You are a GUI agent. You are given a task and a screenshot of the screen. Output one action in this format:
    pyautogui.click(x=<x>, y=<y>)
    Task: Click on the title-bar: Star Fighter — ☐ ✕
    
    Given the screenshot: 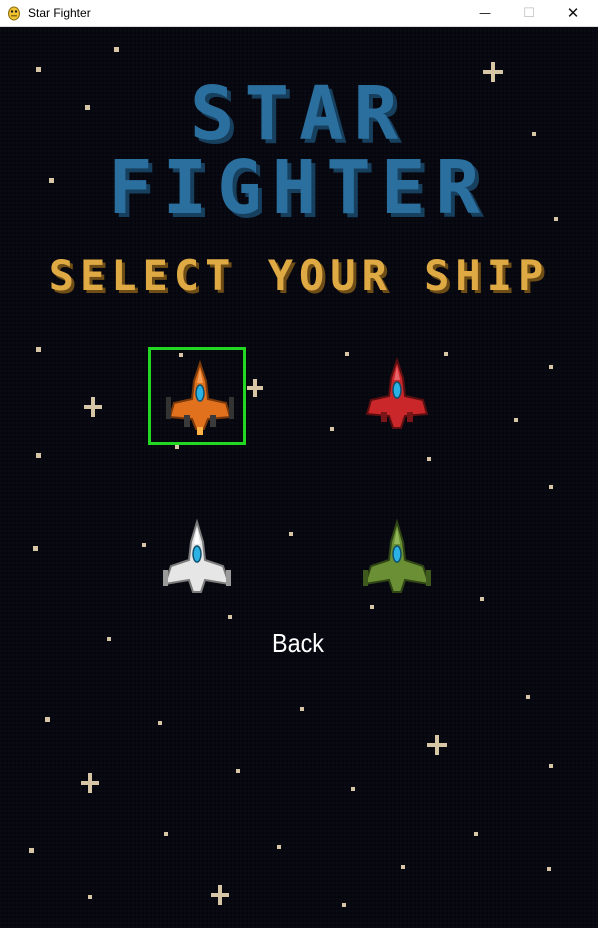 What is the action you would take?
    pyautogui.click(x=299, y=13)
    